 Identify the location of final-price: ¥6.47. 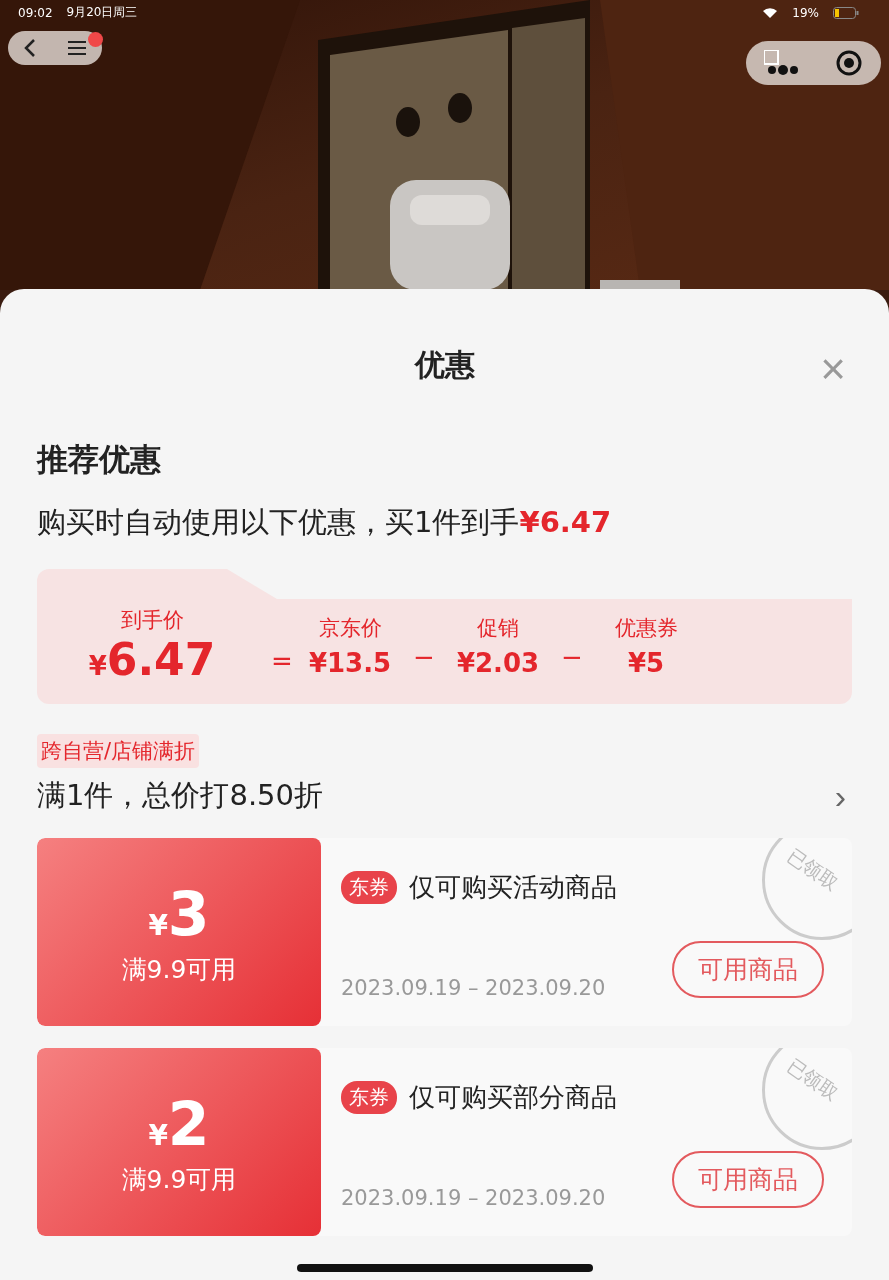
(152, 659).